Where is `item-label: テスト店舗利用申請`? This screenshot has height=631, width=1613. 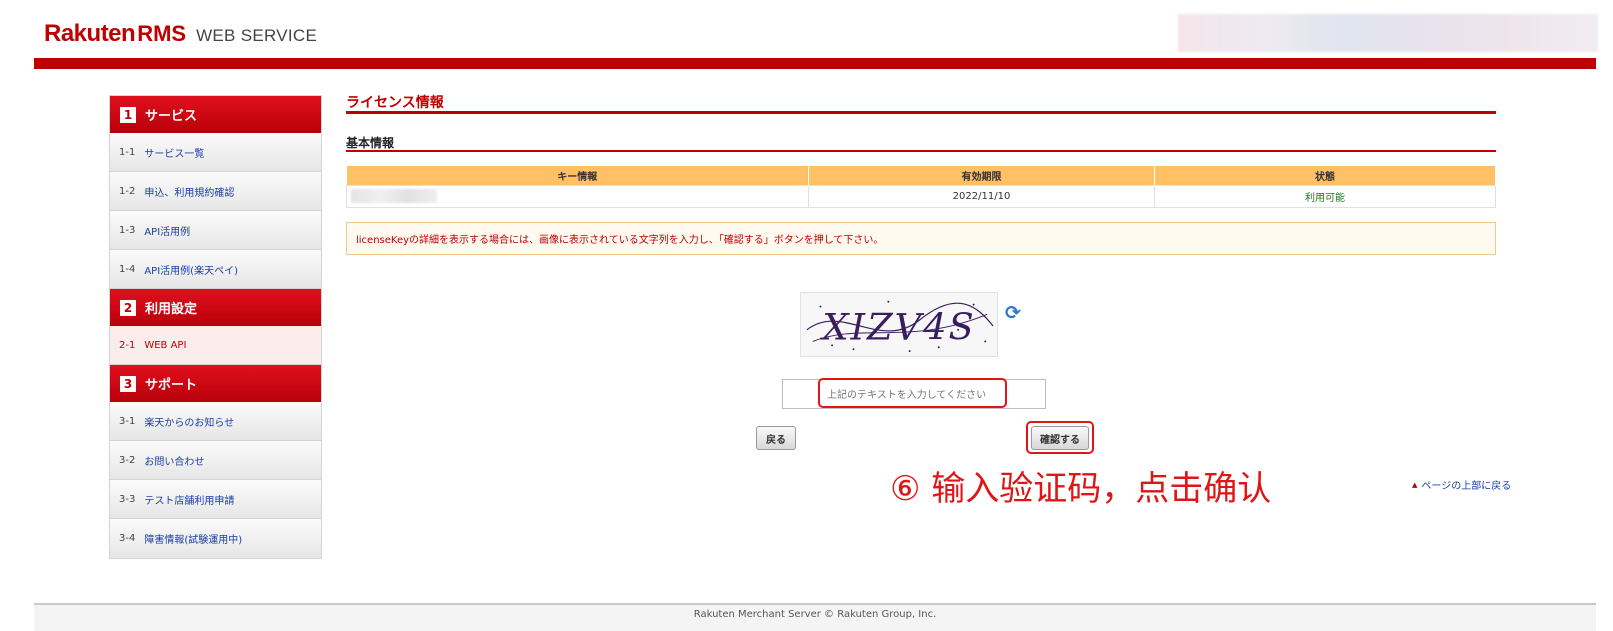 item-label: テスト店舗利用申請 is located at coordinates (189, 501).